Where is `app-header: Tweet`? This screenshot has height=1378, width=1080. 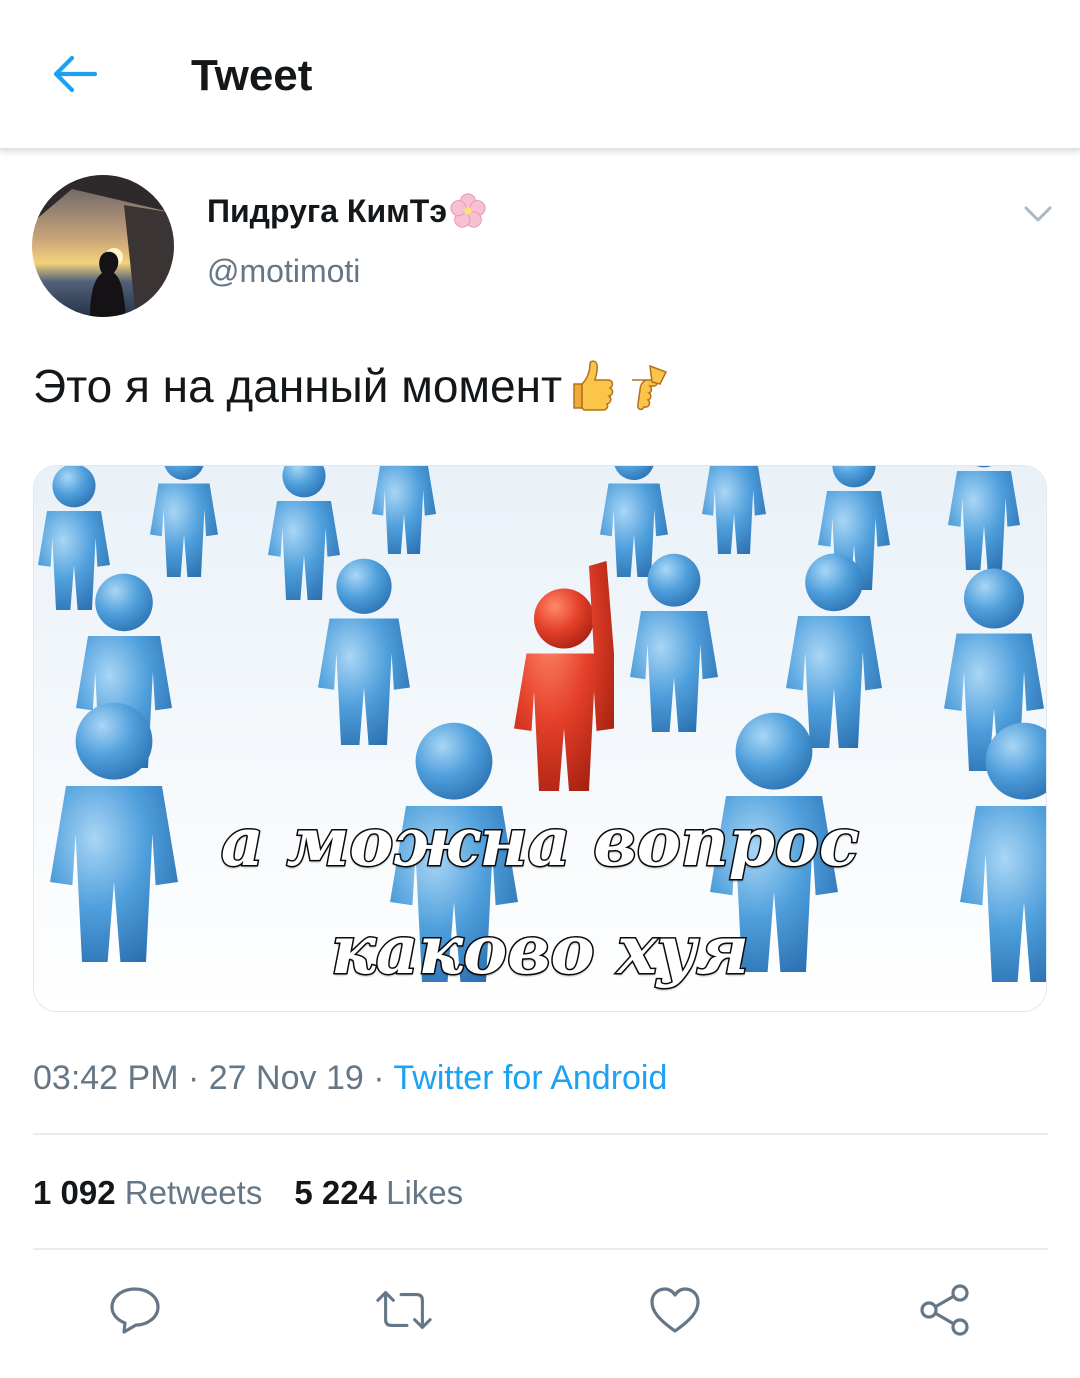
app-header: Tweet is located at coordinates (540, 75).